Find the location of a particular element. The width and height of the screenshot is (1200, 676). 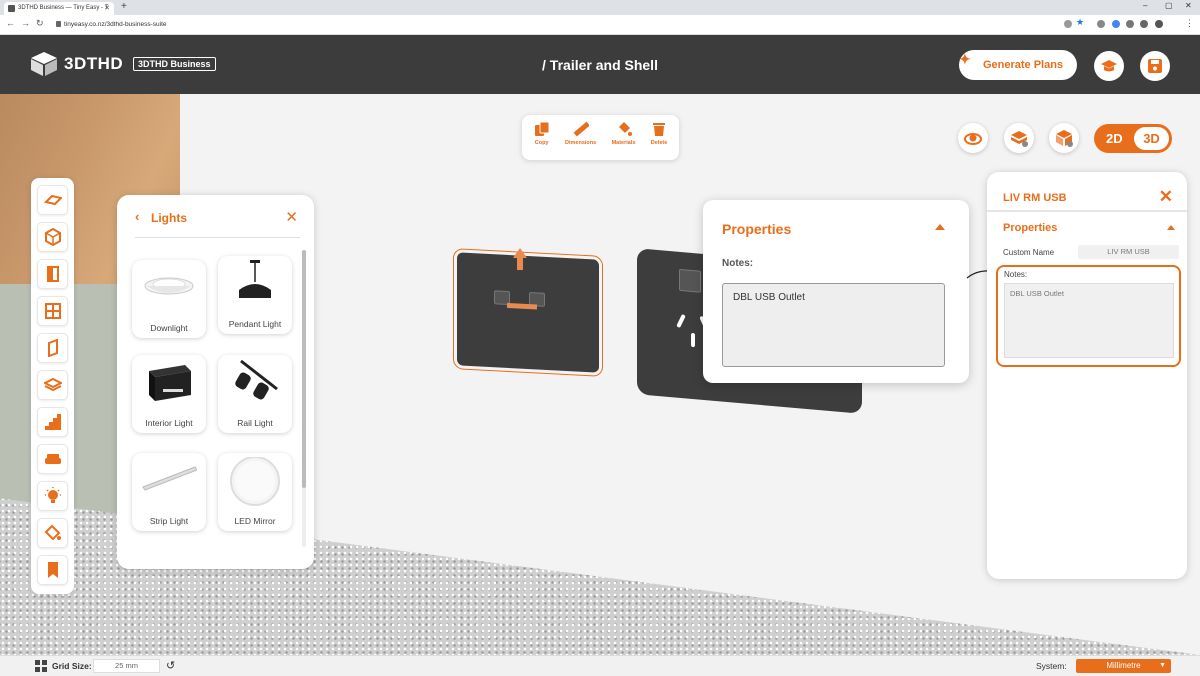

extension-camera-icon is located at coordinates (1101, 24).